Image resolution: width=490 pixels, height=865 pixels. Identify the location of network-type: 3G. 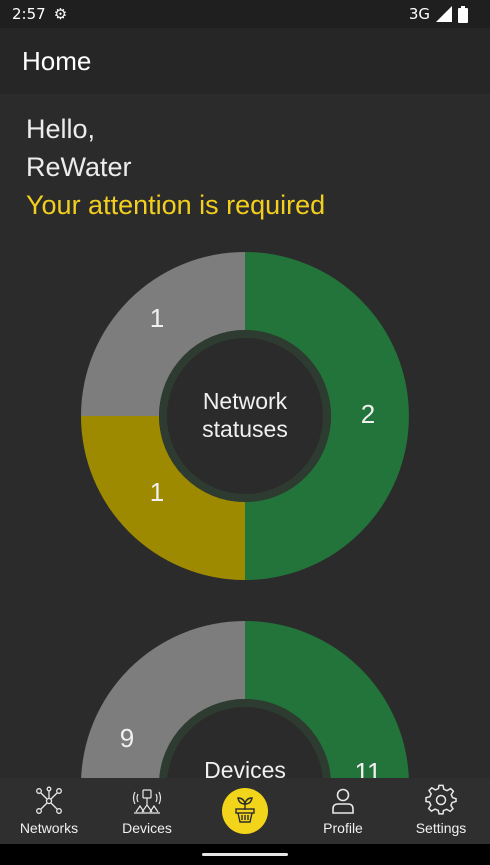
(419, 14).